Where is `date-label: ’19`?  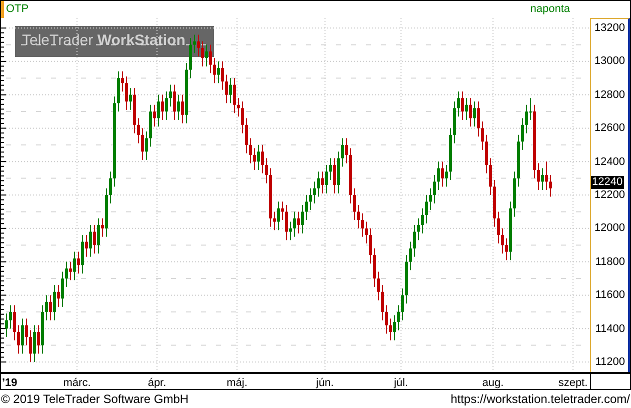 date-label: ’19 is located at coordinates (10, 383).